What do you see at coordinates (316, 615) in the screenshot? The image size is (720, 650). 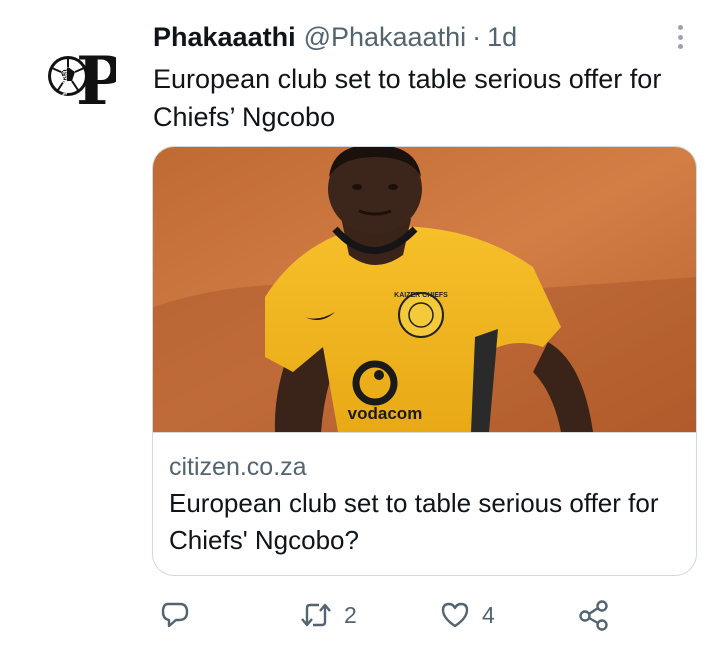 I see `retweet-arrows-icon` at bounding box center [316, 615].